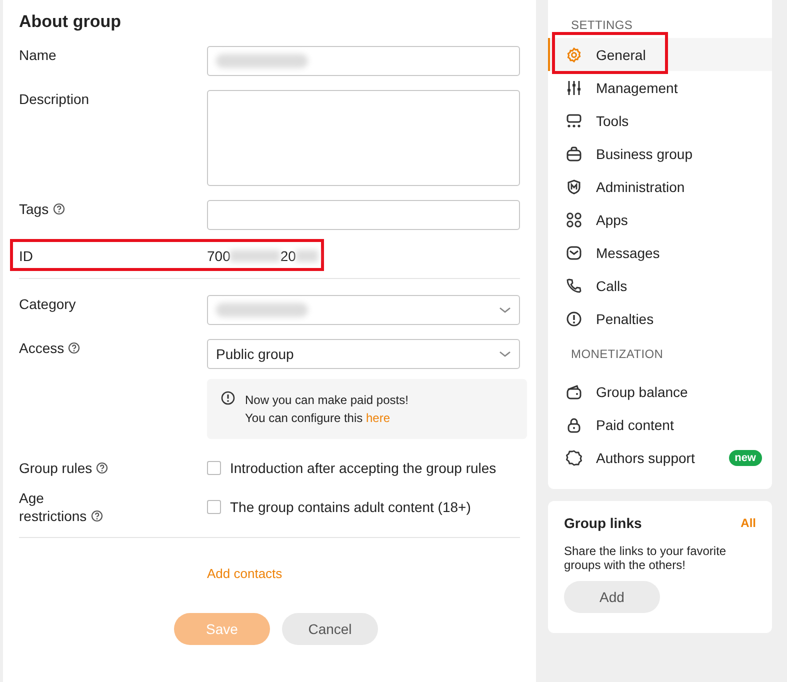 Image resolution: width=787 pixels, height=682 pixels. Describe the element at coordinates (636, 457) in the screenshot. I see `menu-item: Authors support` at that location.